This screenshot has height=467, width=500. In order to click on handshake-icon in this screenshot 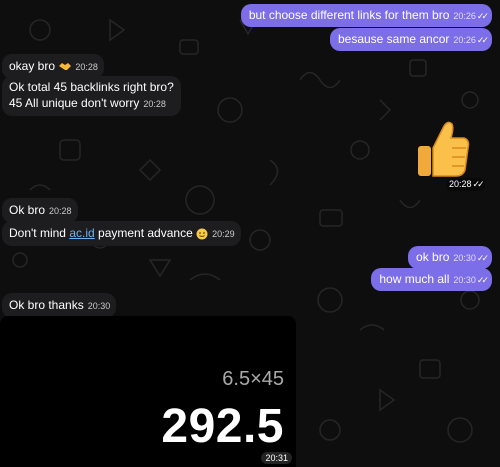, I will do `click(65, 67)`.